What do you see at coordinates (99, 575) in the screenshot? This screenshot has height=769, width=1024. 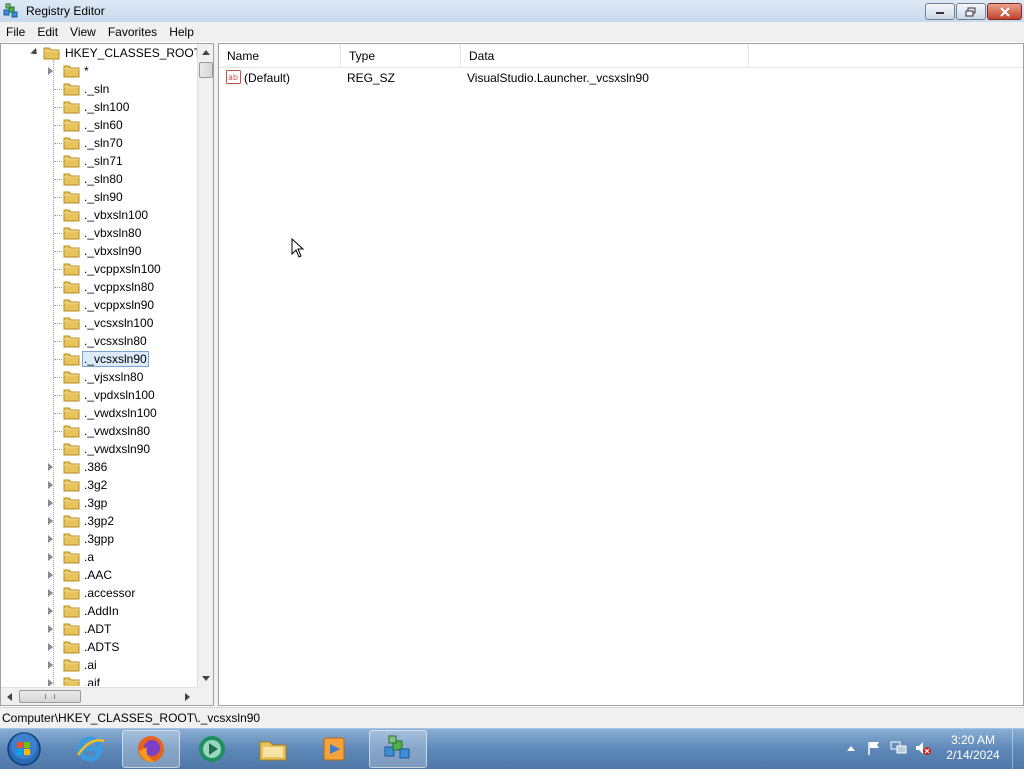 I see `tree-item: .AAC` at bounding box center [99, 575].